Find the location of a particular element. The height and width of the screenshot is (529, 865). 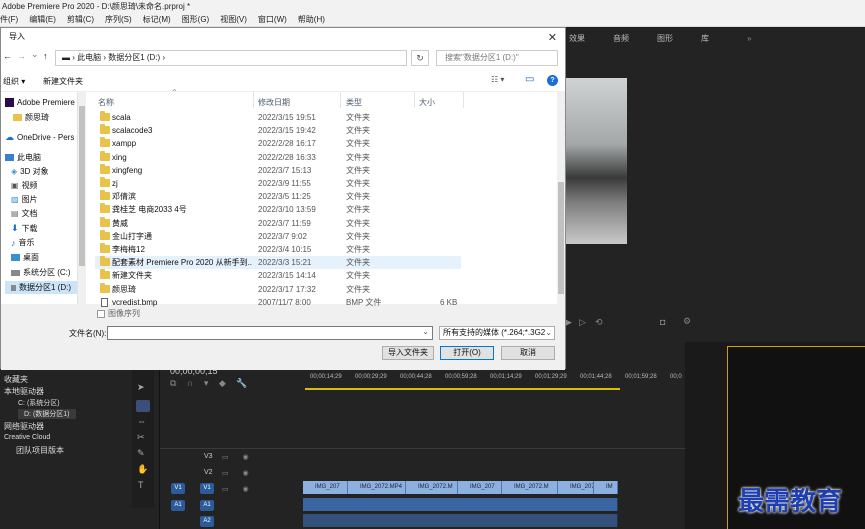

video-clip-4: IMG_207 is located at coordinates (480, 487).